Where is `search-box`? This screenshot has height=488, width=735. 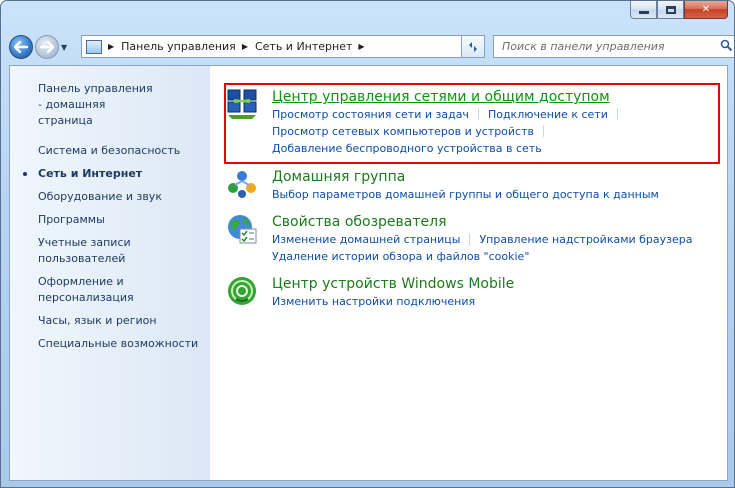
search-box is located at coordinates (613, 46).